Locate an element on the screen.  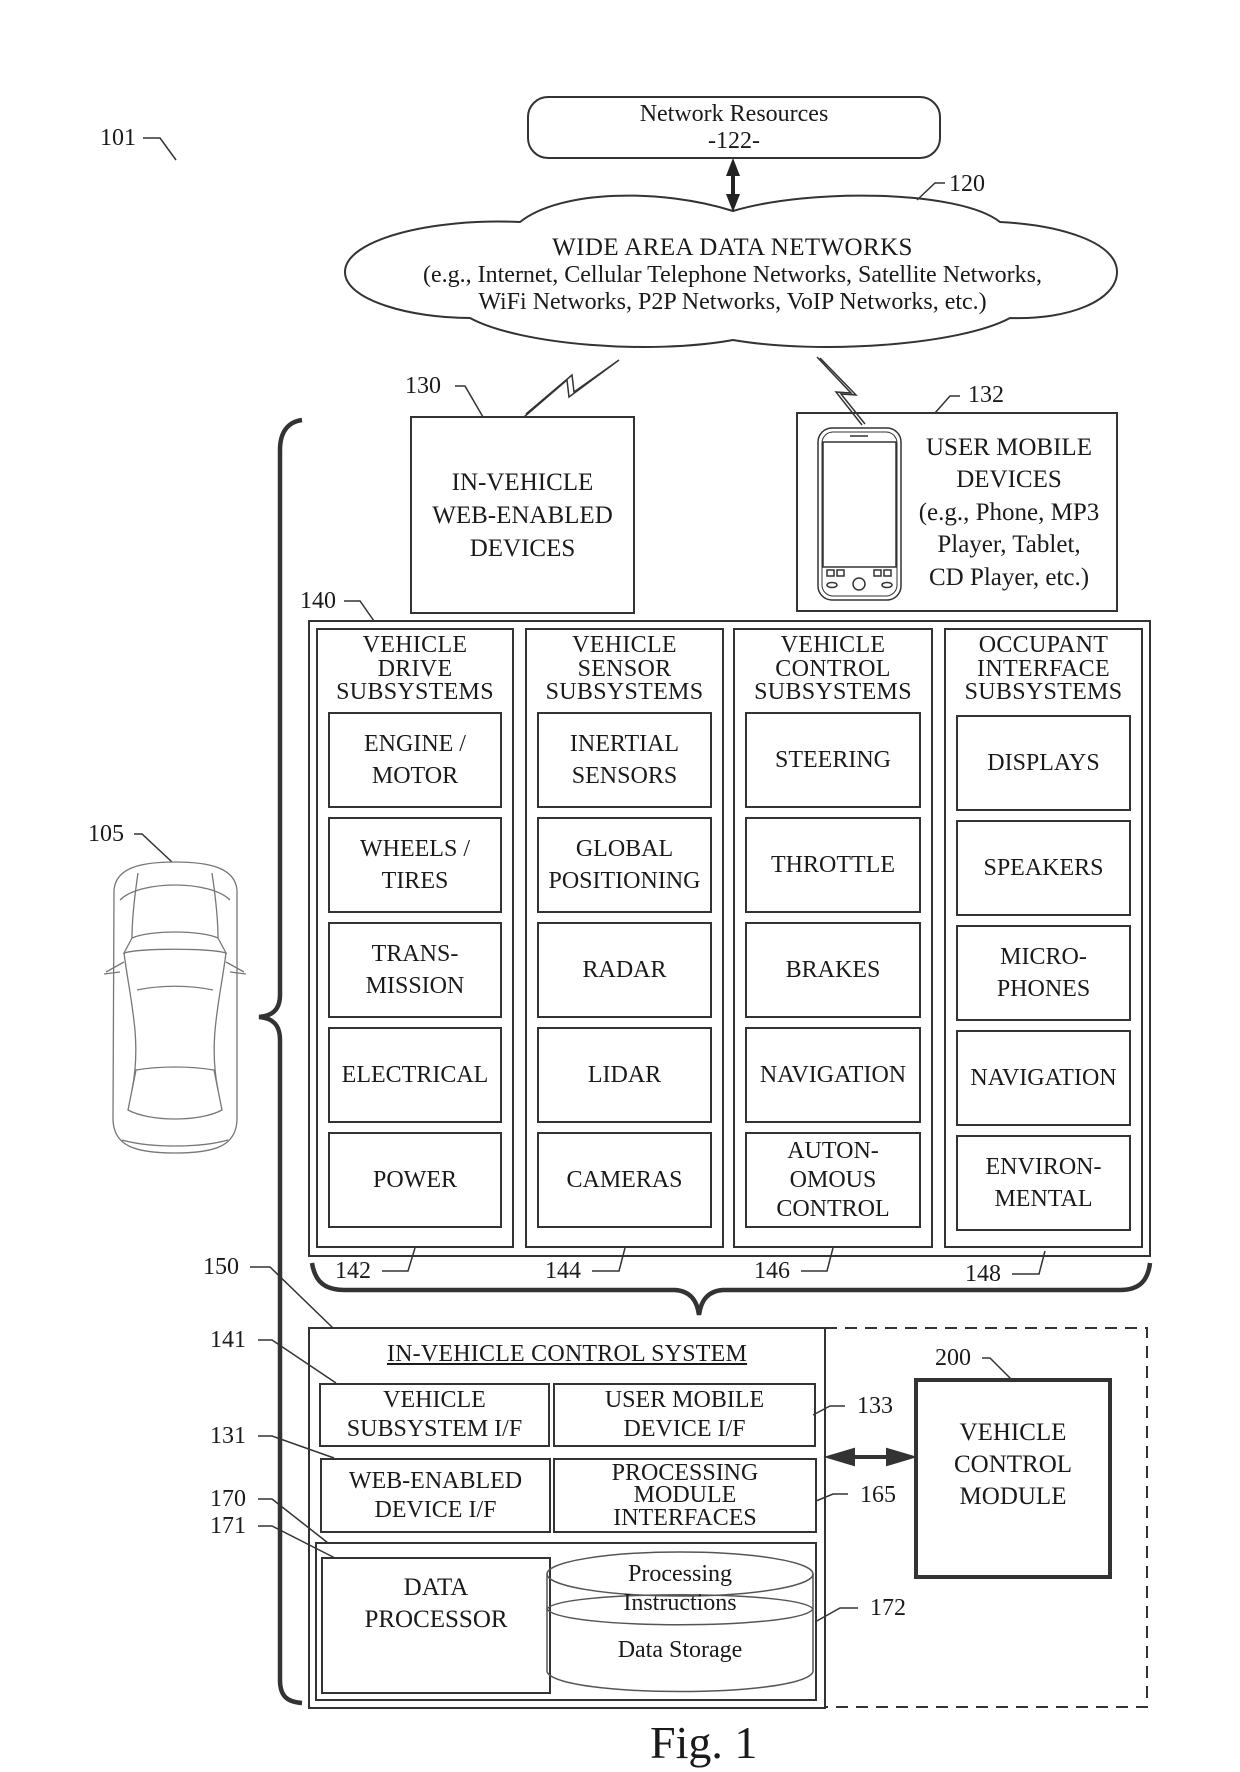
data-processor-label: DATA PROCESSOR is located at coordinates (436, 1603).